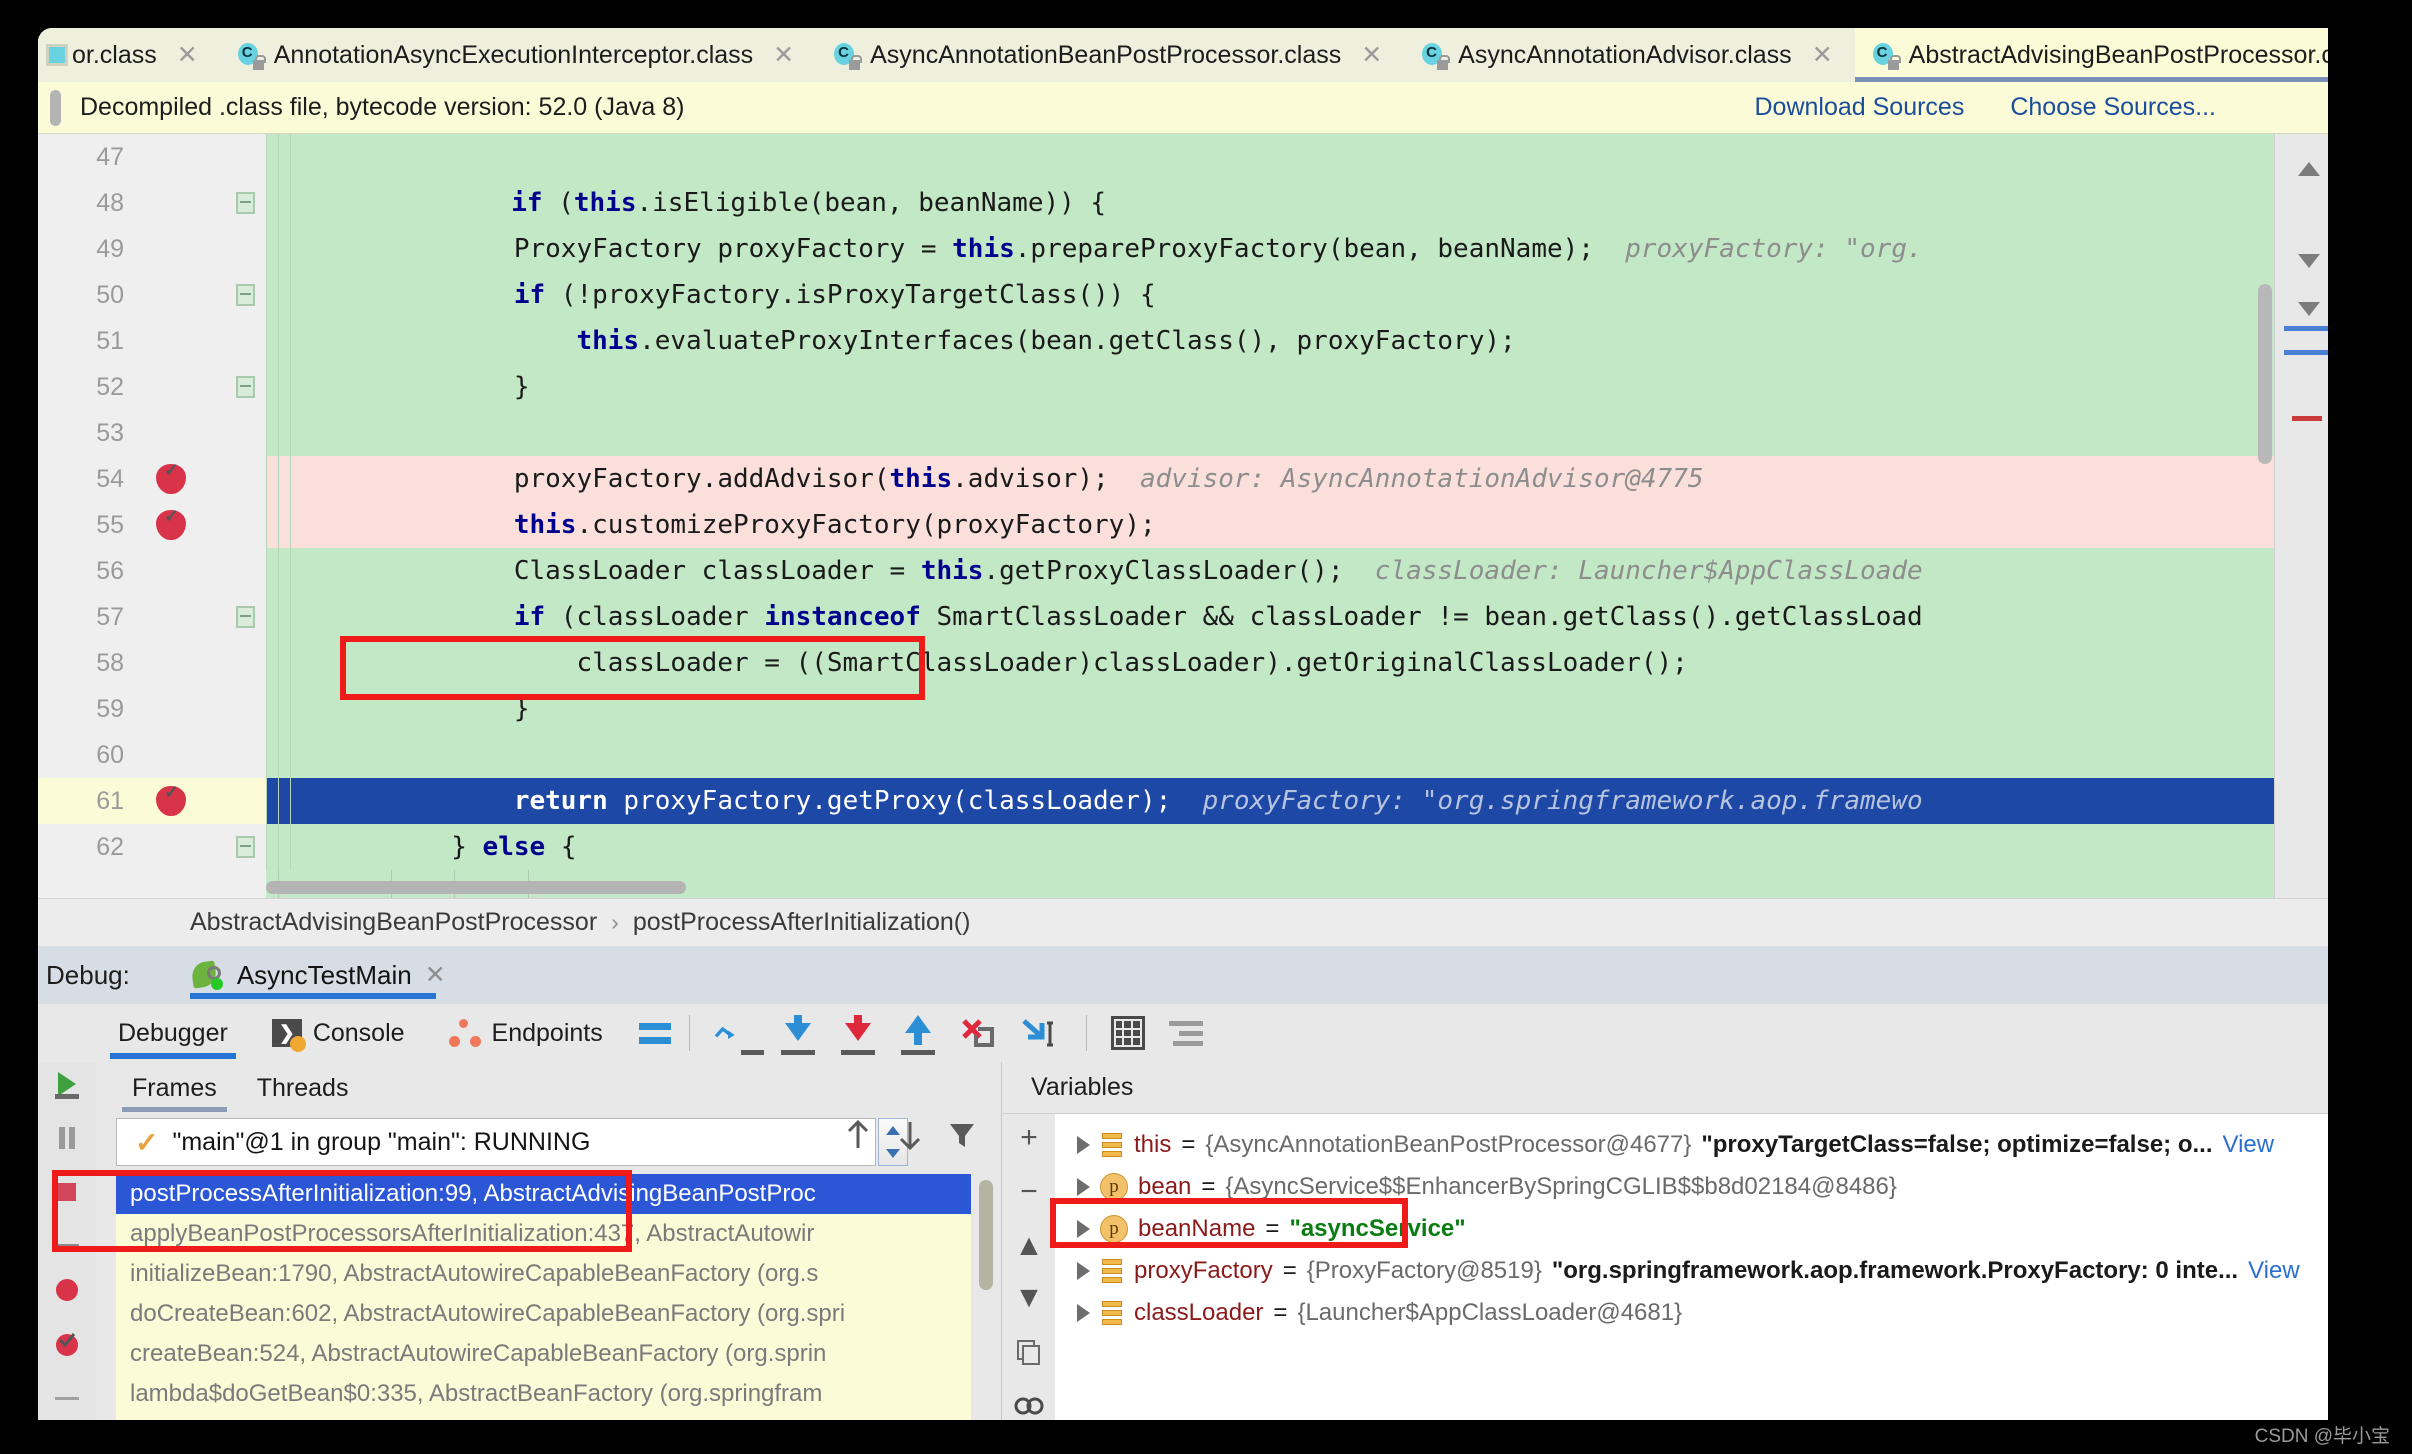  Describe the element at coordinates (476, 887) in the screenshot. I see `editor-horizontal-scrollbar` at that location.